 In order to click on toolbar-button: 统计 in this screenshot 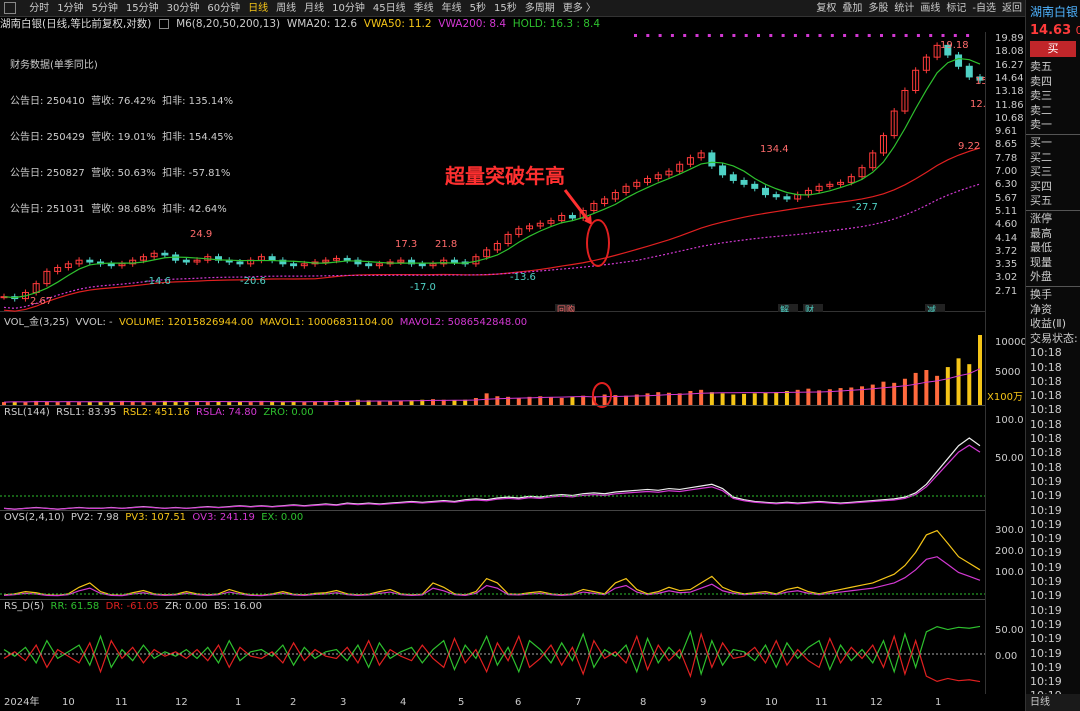, I will do `click(904, 8)`.